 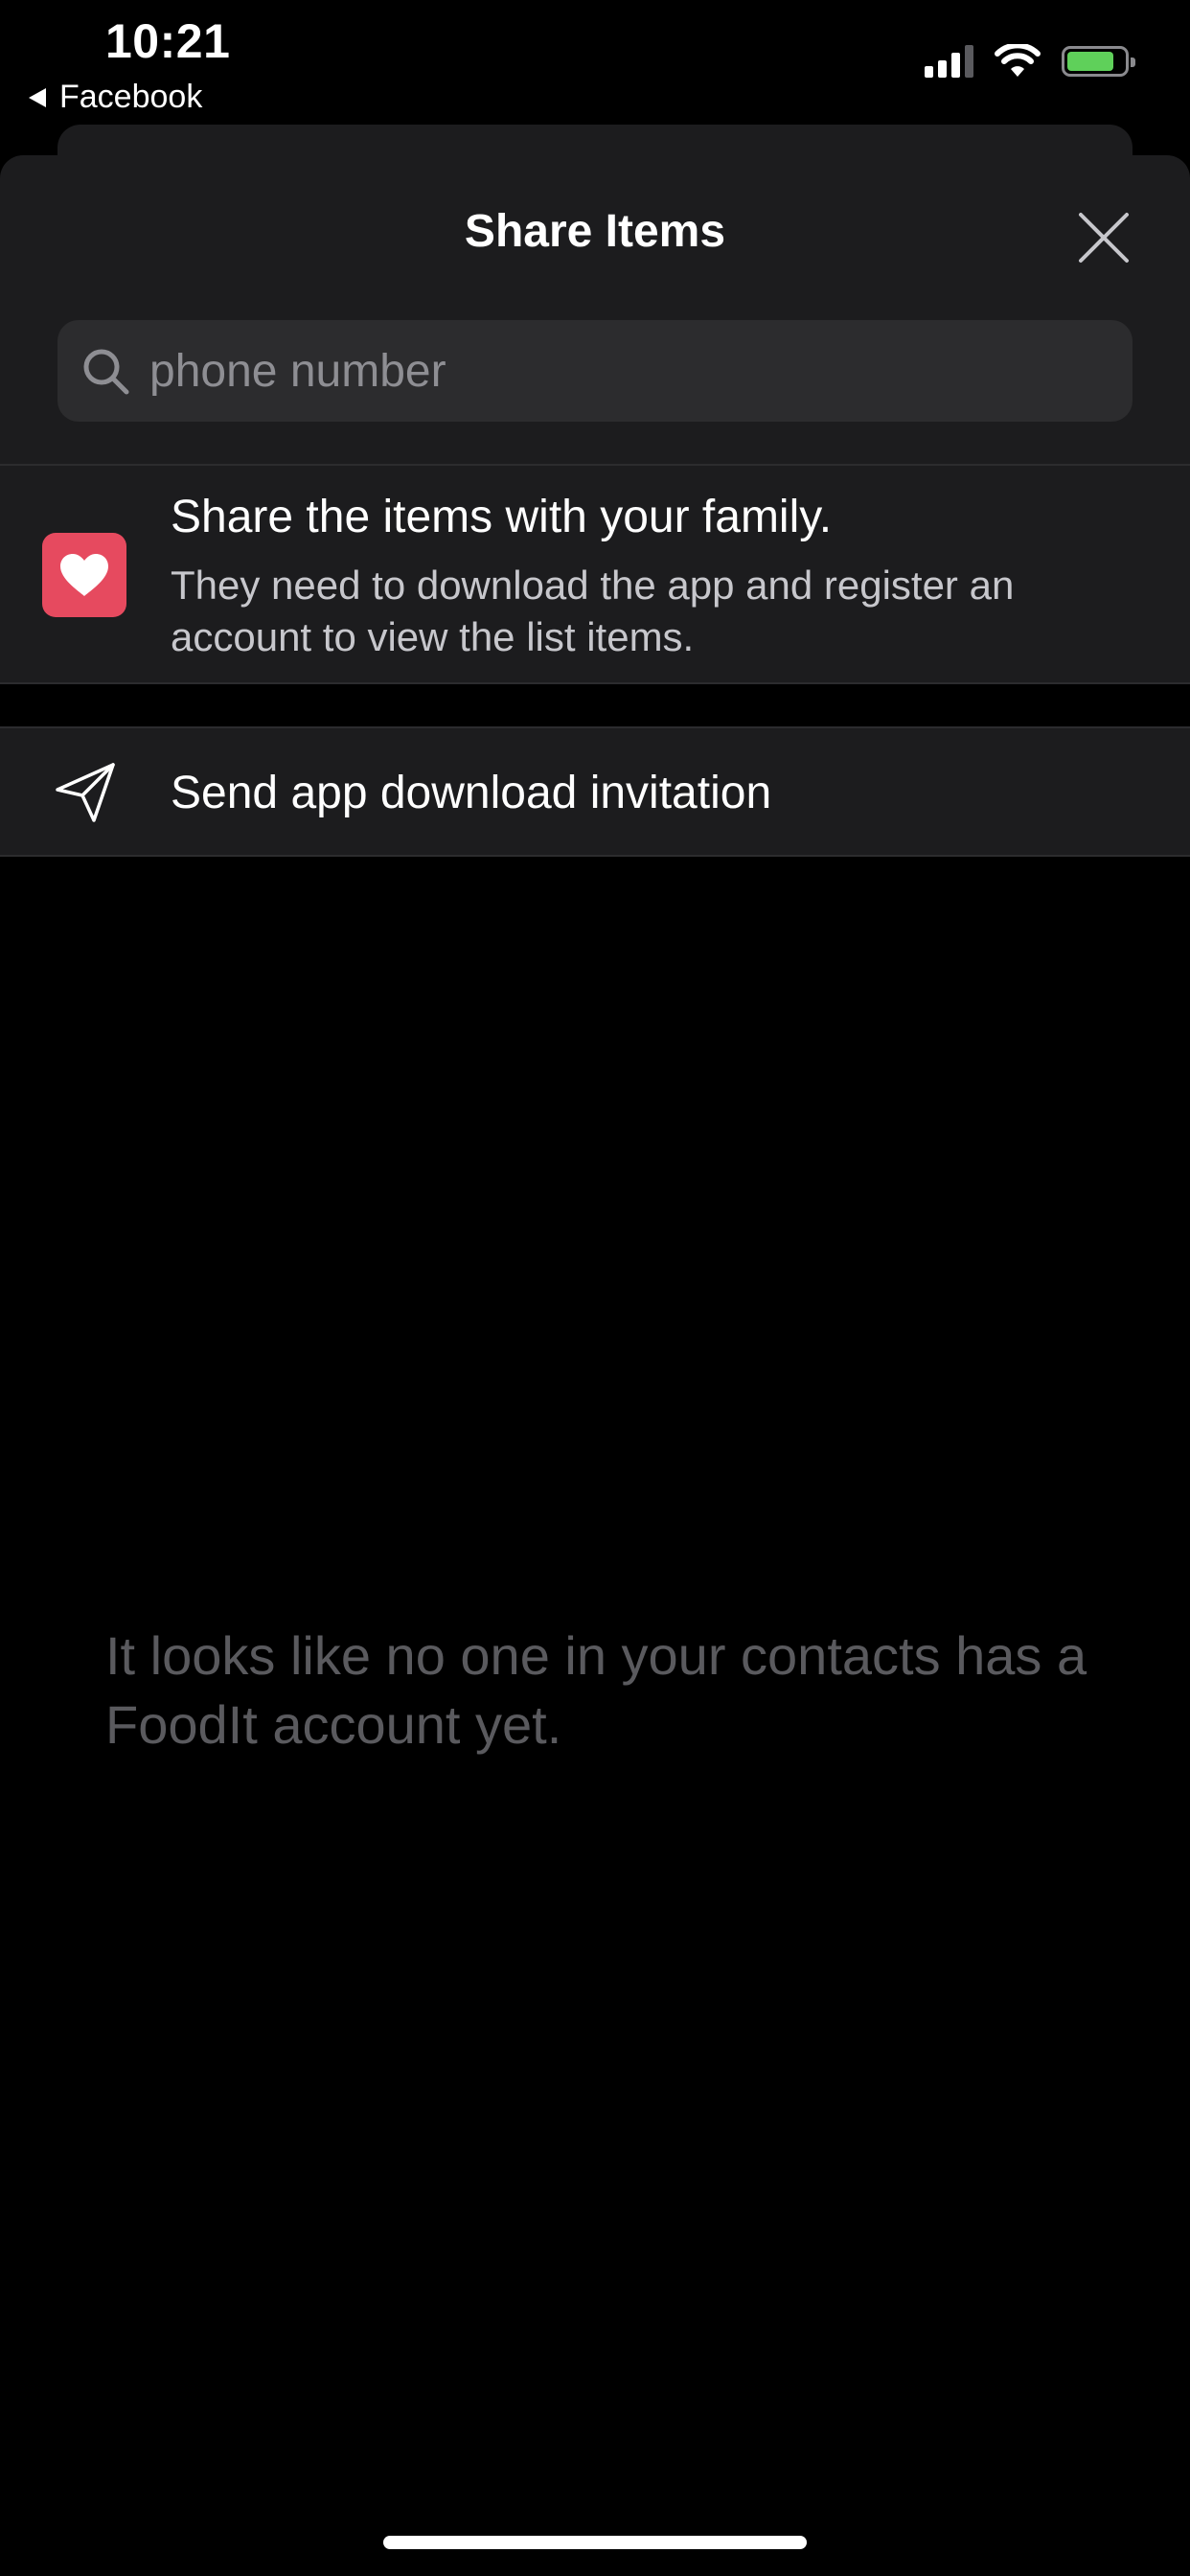 I want to click on sheet-title: Share Items, so click(x=595, y=231).